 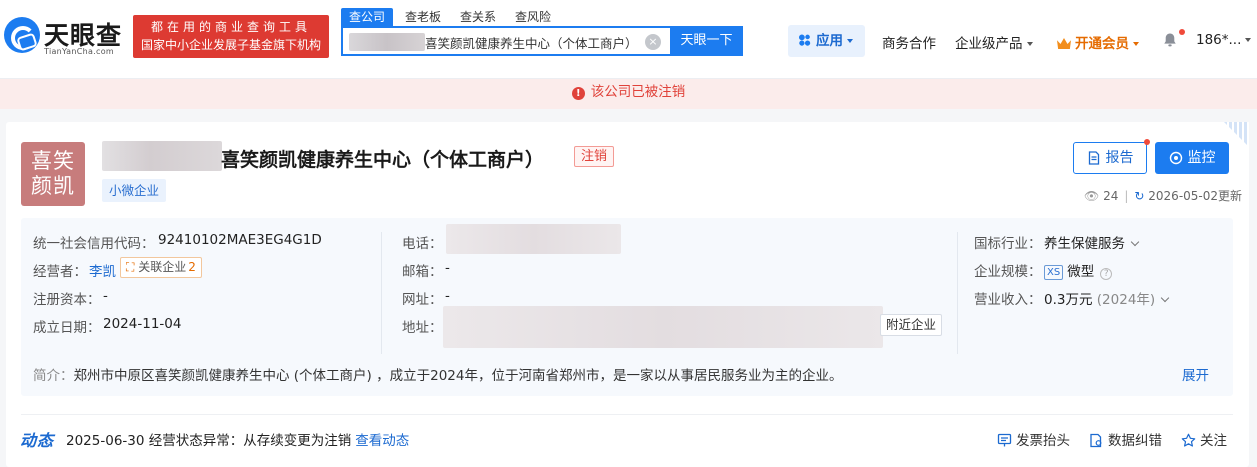 What do you see at coordinates (130, 267) in the screenshot?
I see `related-icon: ⛶` at bounding box center [130, 267].